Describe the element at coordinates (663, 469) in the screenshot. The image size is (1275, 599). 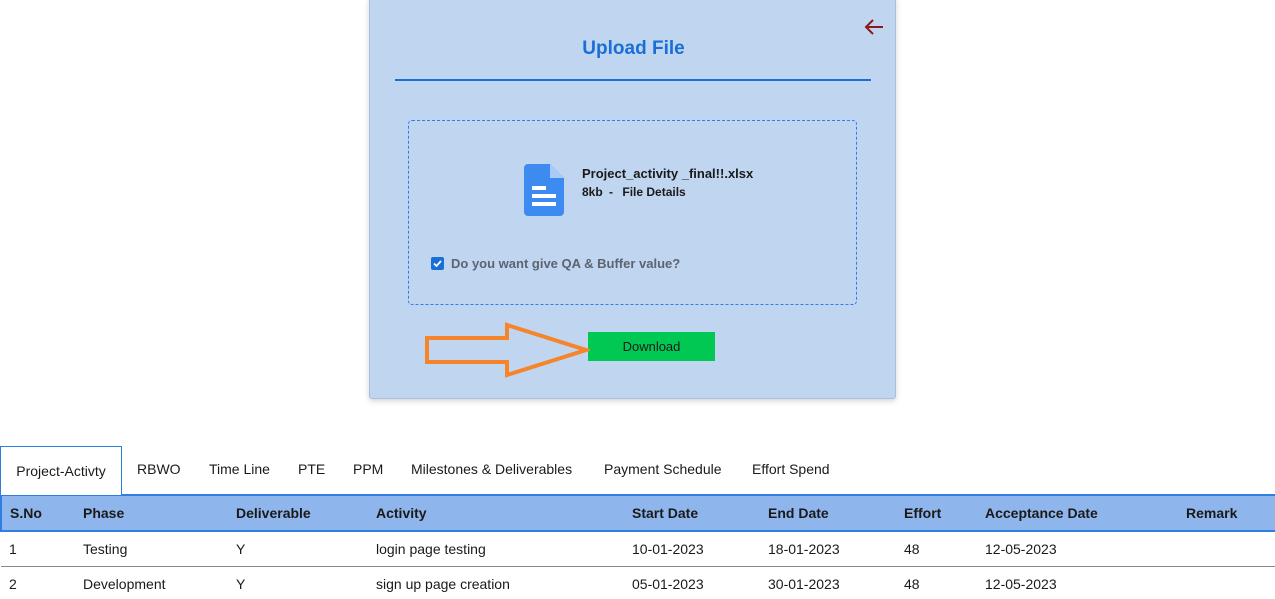
I see `tab-payment-schedule: Payment Schedule` at that location.